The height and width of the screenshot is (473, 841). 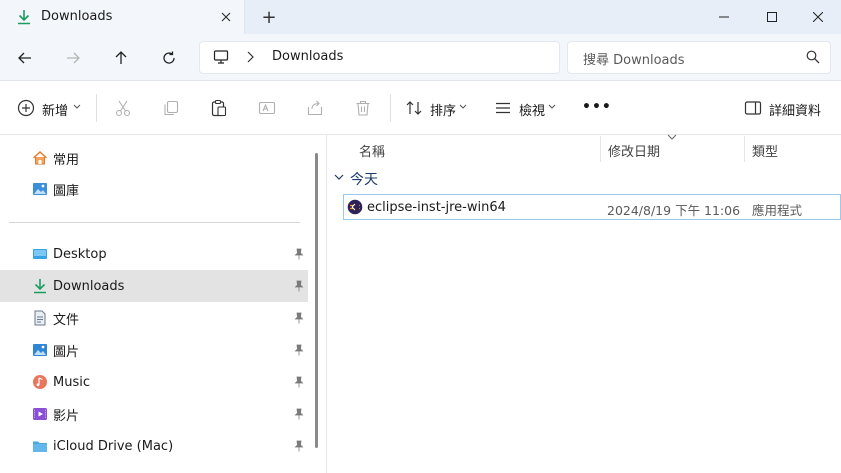 I want to click on new-button: 新增, so click(x=55, y=109).